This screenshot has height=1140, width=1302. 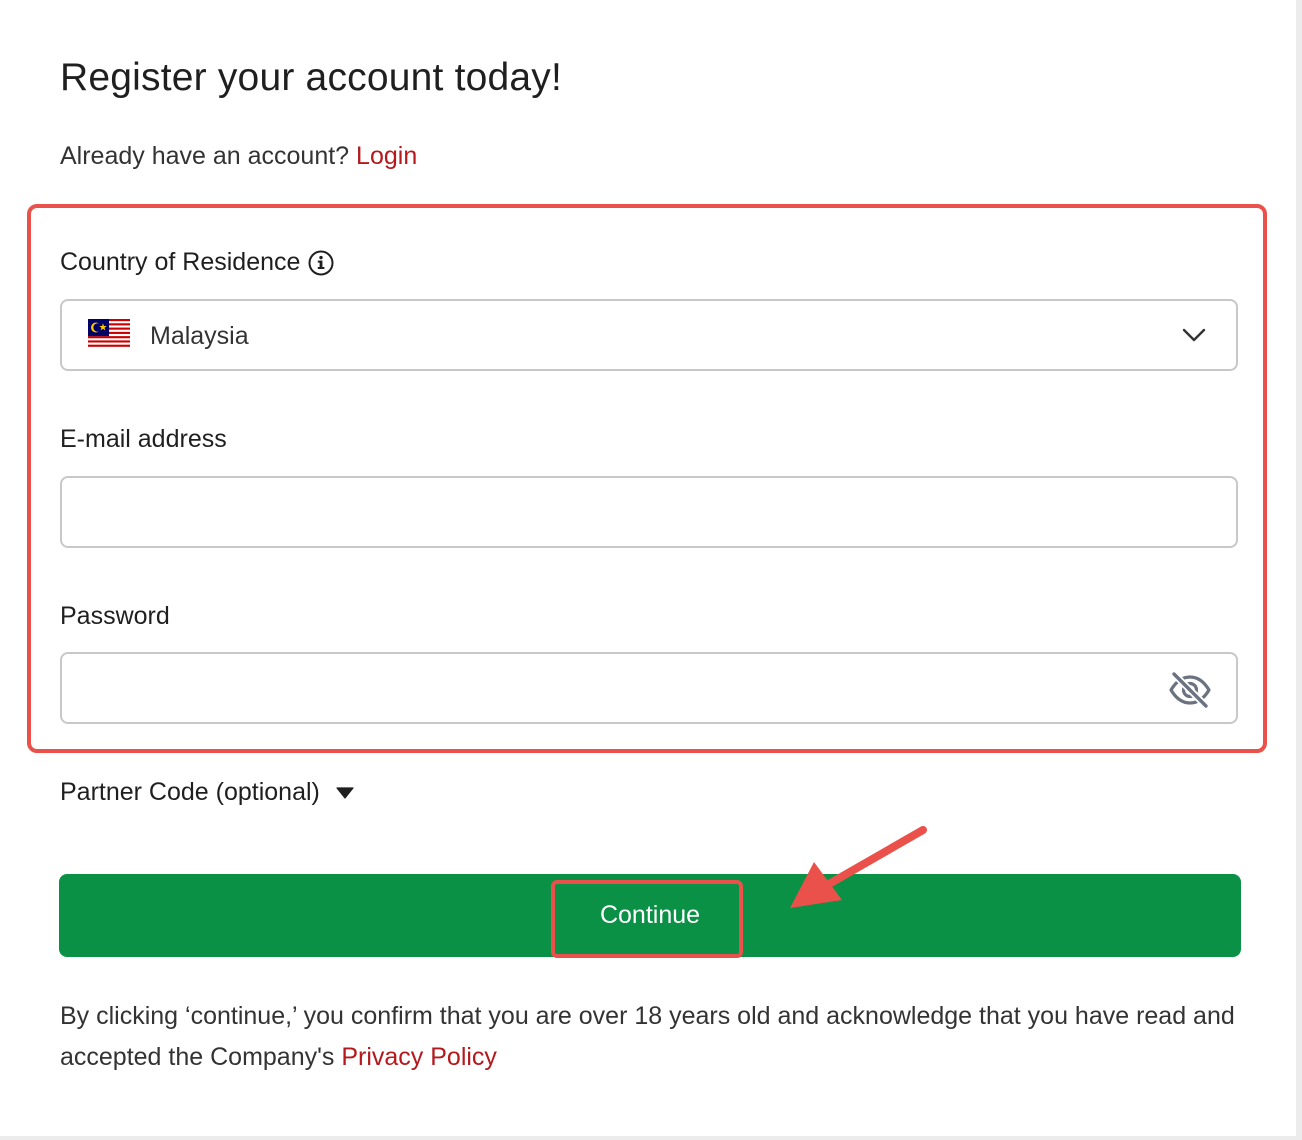 I want to click on login-prompt: Already have an account? Login, so click(x=238, y=156).